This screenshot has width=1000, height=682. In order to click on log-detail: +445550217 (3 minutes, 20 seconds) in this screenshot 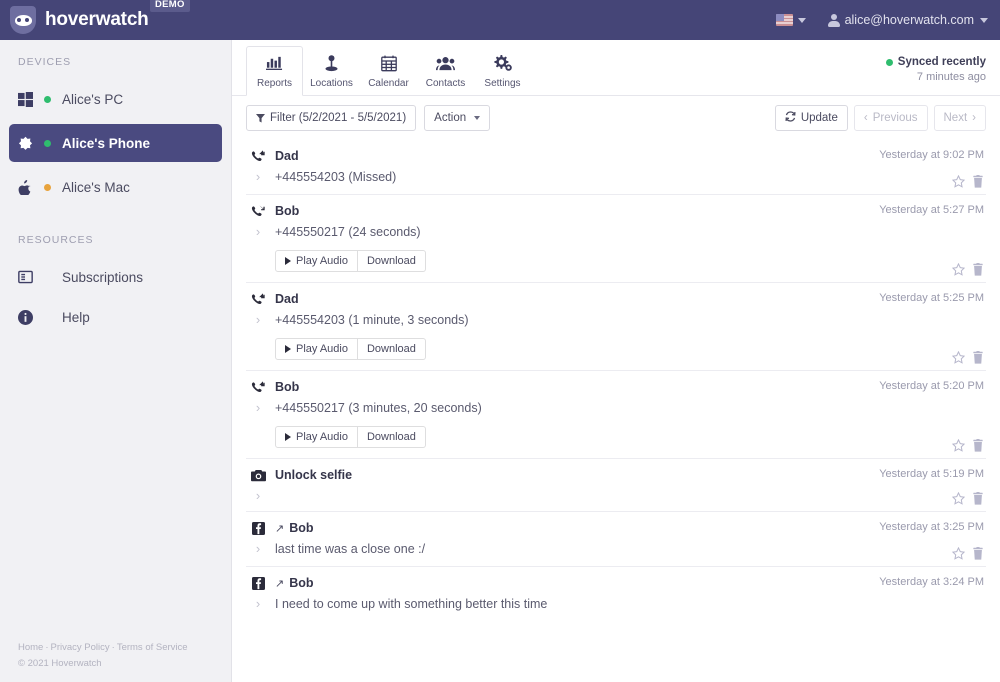, I will do `click(378, 408)`.